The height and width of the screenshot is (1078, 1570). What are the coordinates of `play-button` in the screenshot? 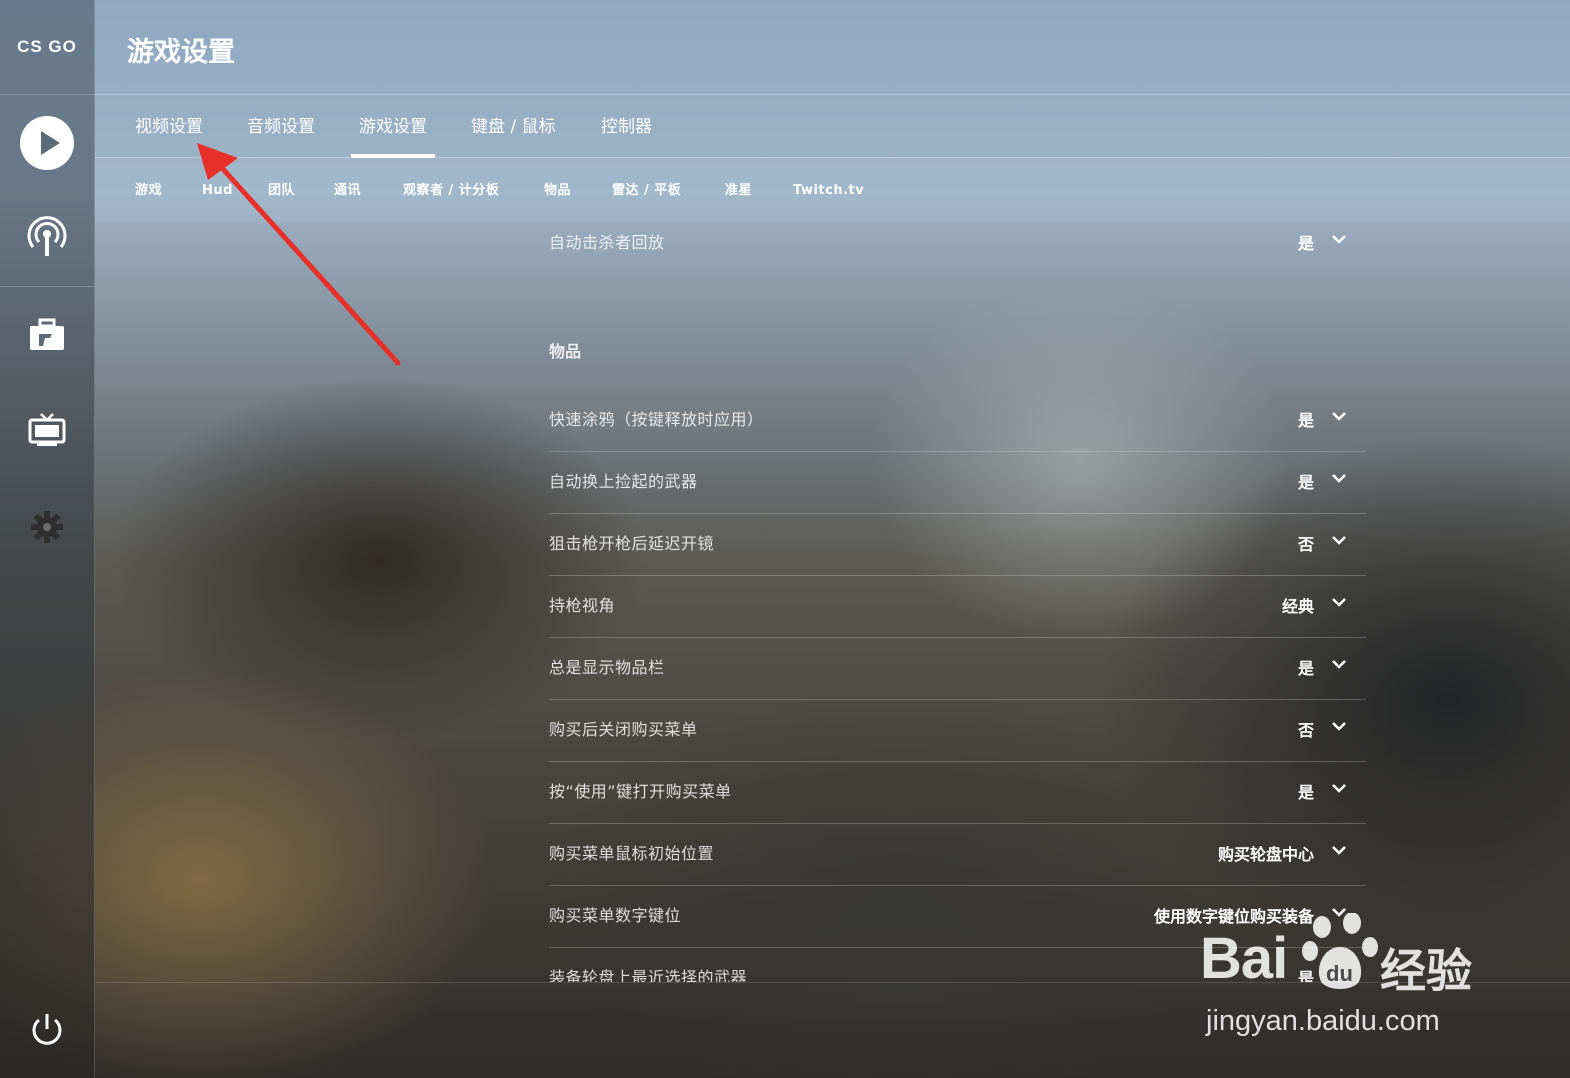 It's located at (47, 143).